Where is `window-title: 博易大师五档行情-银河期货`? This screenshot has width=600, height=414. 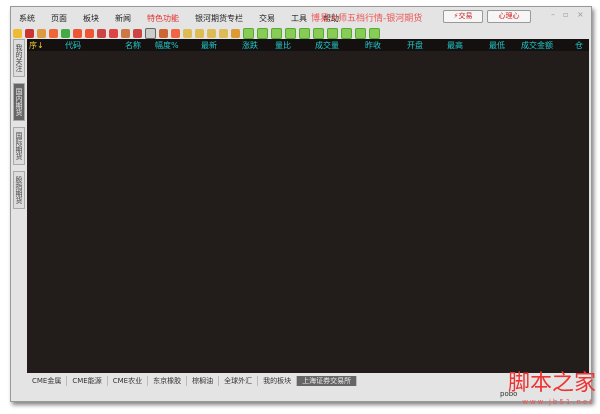 window-title: 博易大师五档行情-银河期货 is located at coordinates (367, 19).